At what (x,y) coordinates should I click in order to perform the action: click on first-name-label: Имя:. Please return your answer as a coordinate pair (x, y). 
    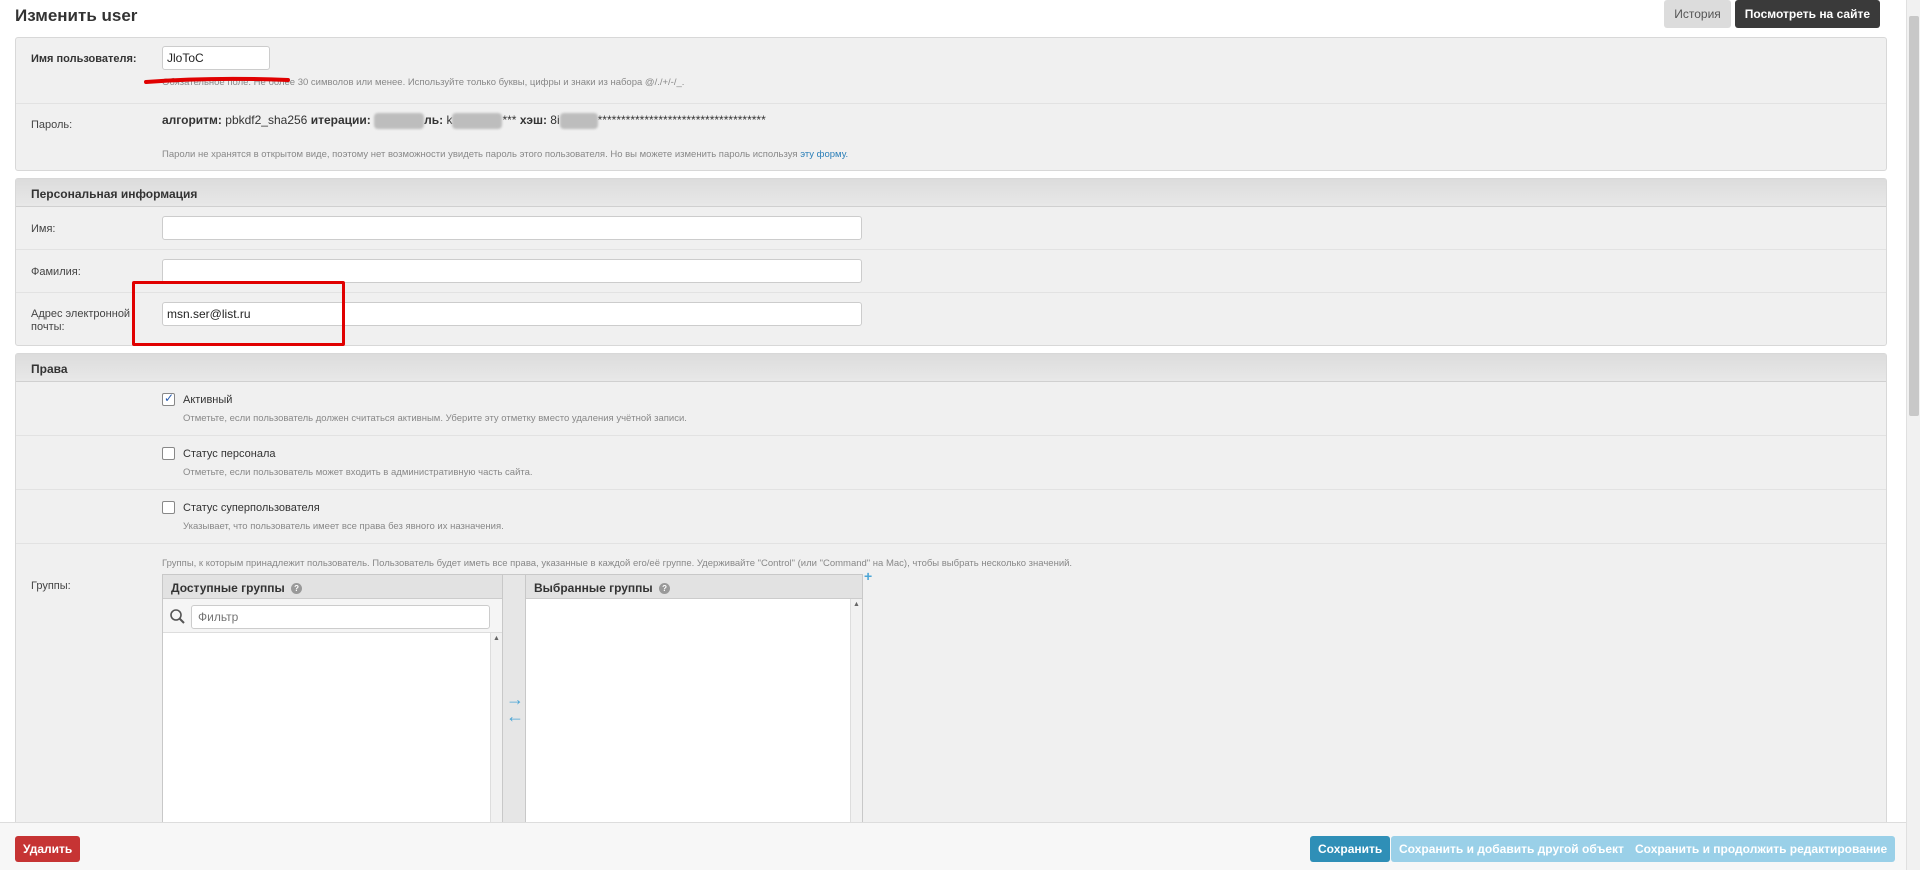
    Looking at the image, I should click on (43, 229).